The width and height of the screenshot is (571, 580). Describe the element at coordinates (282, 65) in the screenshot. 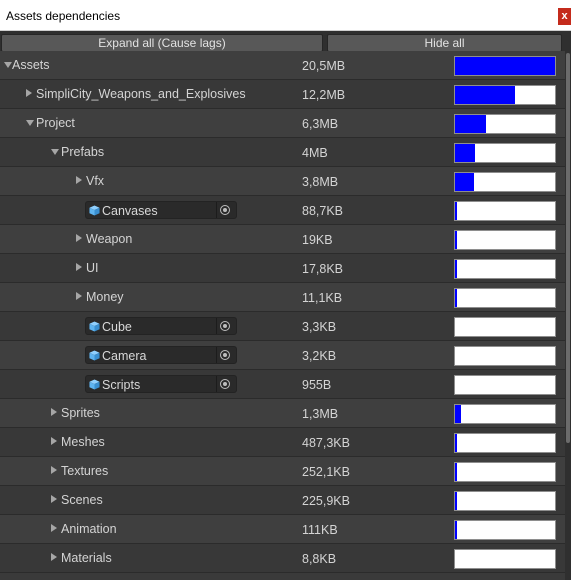

I see `tree-row: Assets 20,5MB` at that location.